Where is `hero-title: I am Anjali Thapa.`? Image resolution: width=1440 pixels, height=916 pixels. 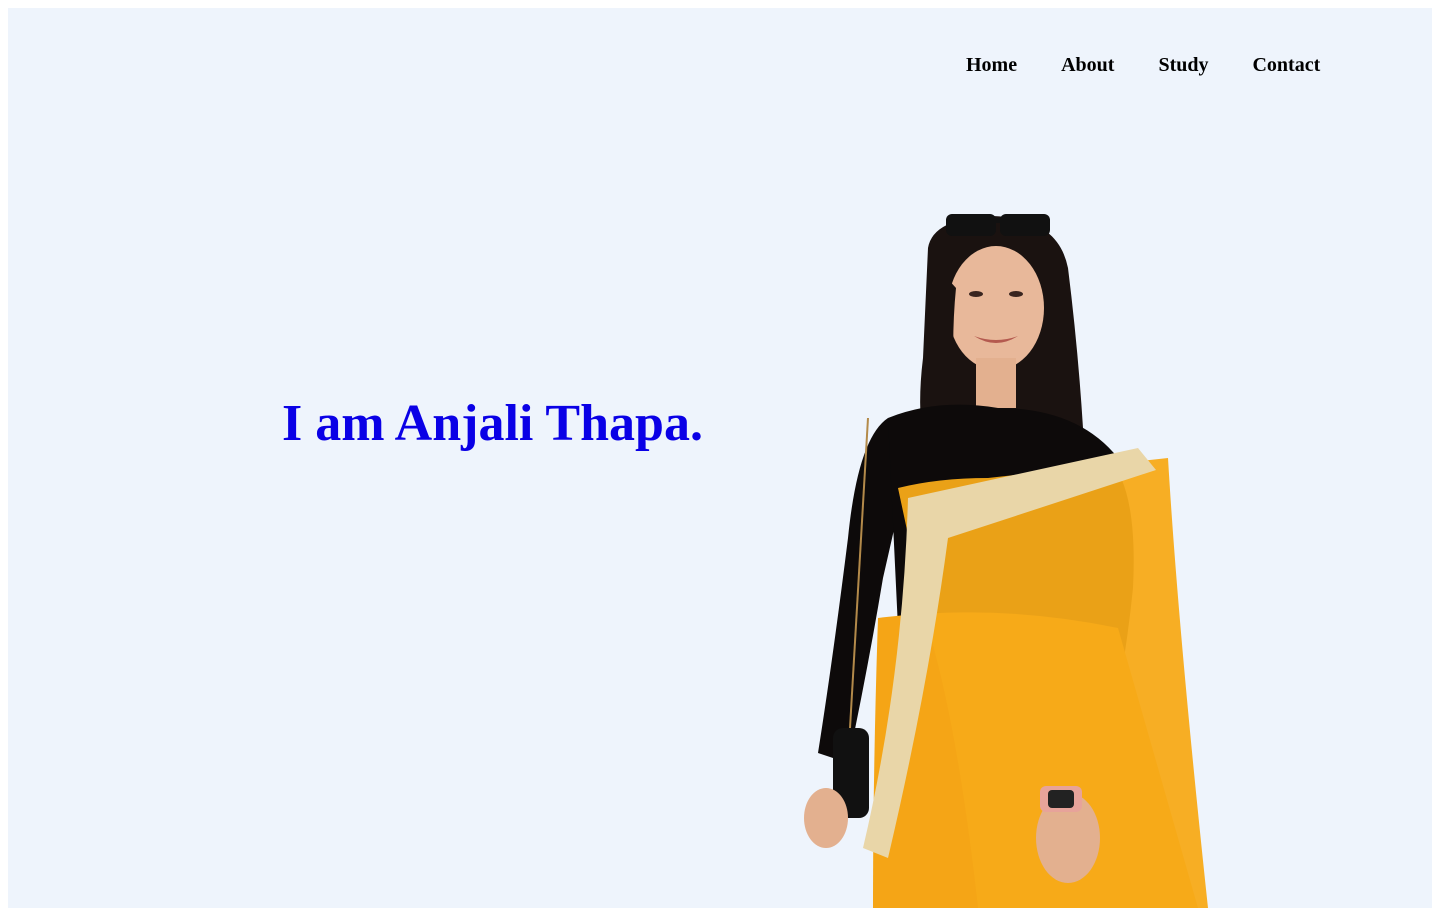
hero-title: I am Anjali Thapa. is located at coordinates (492, 423).